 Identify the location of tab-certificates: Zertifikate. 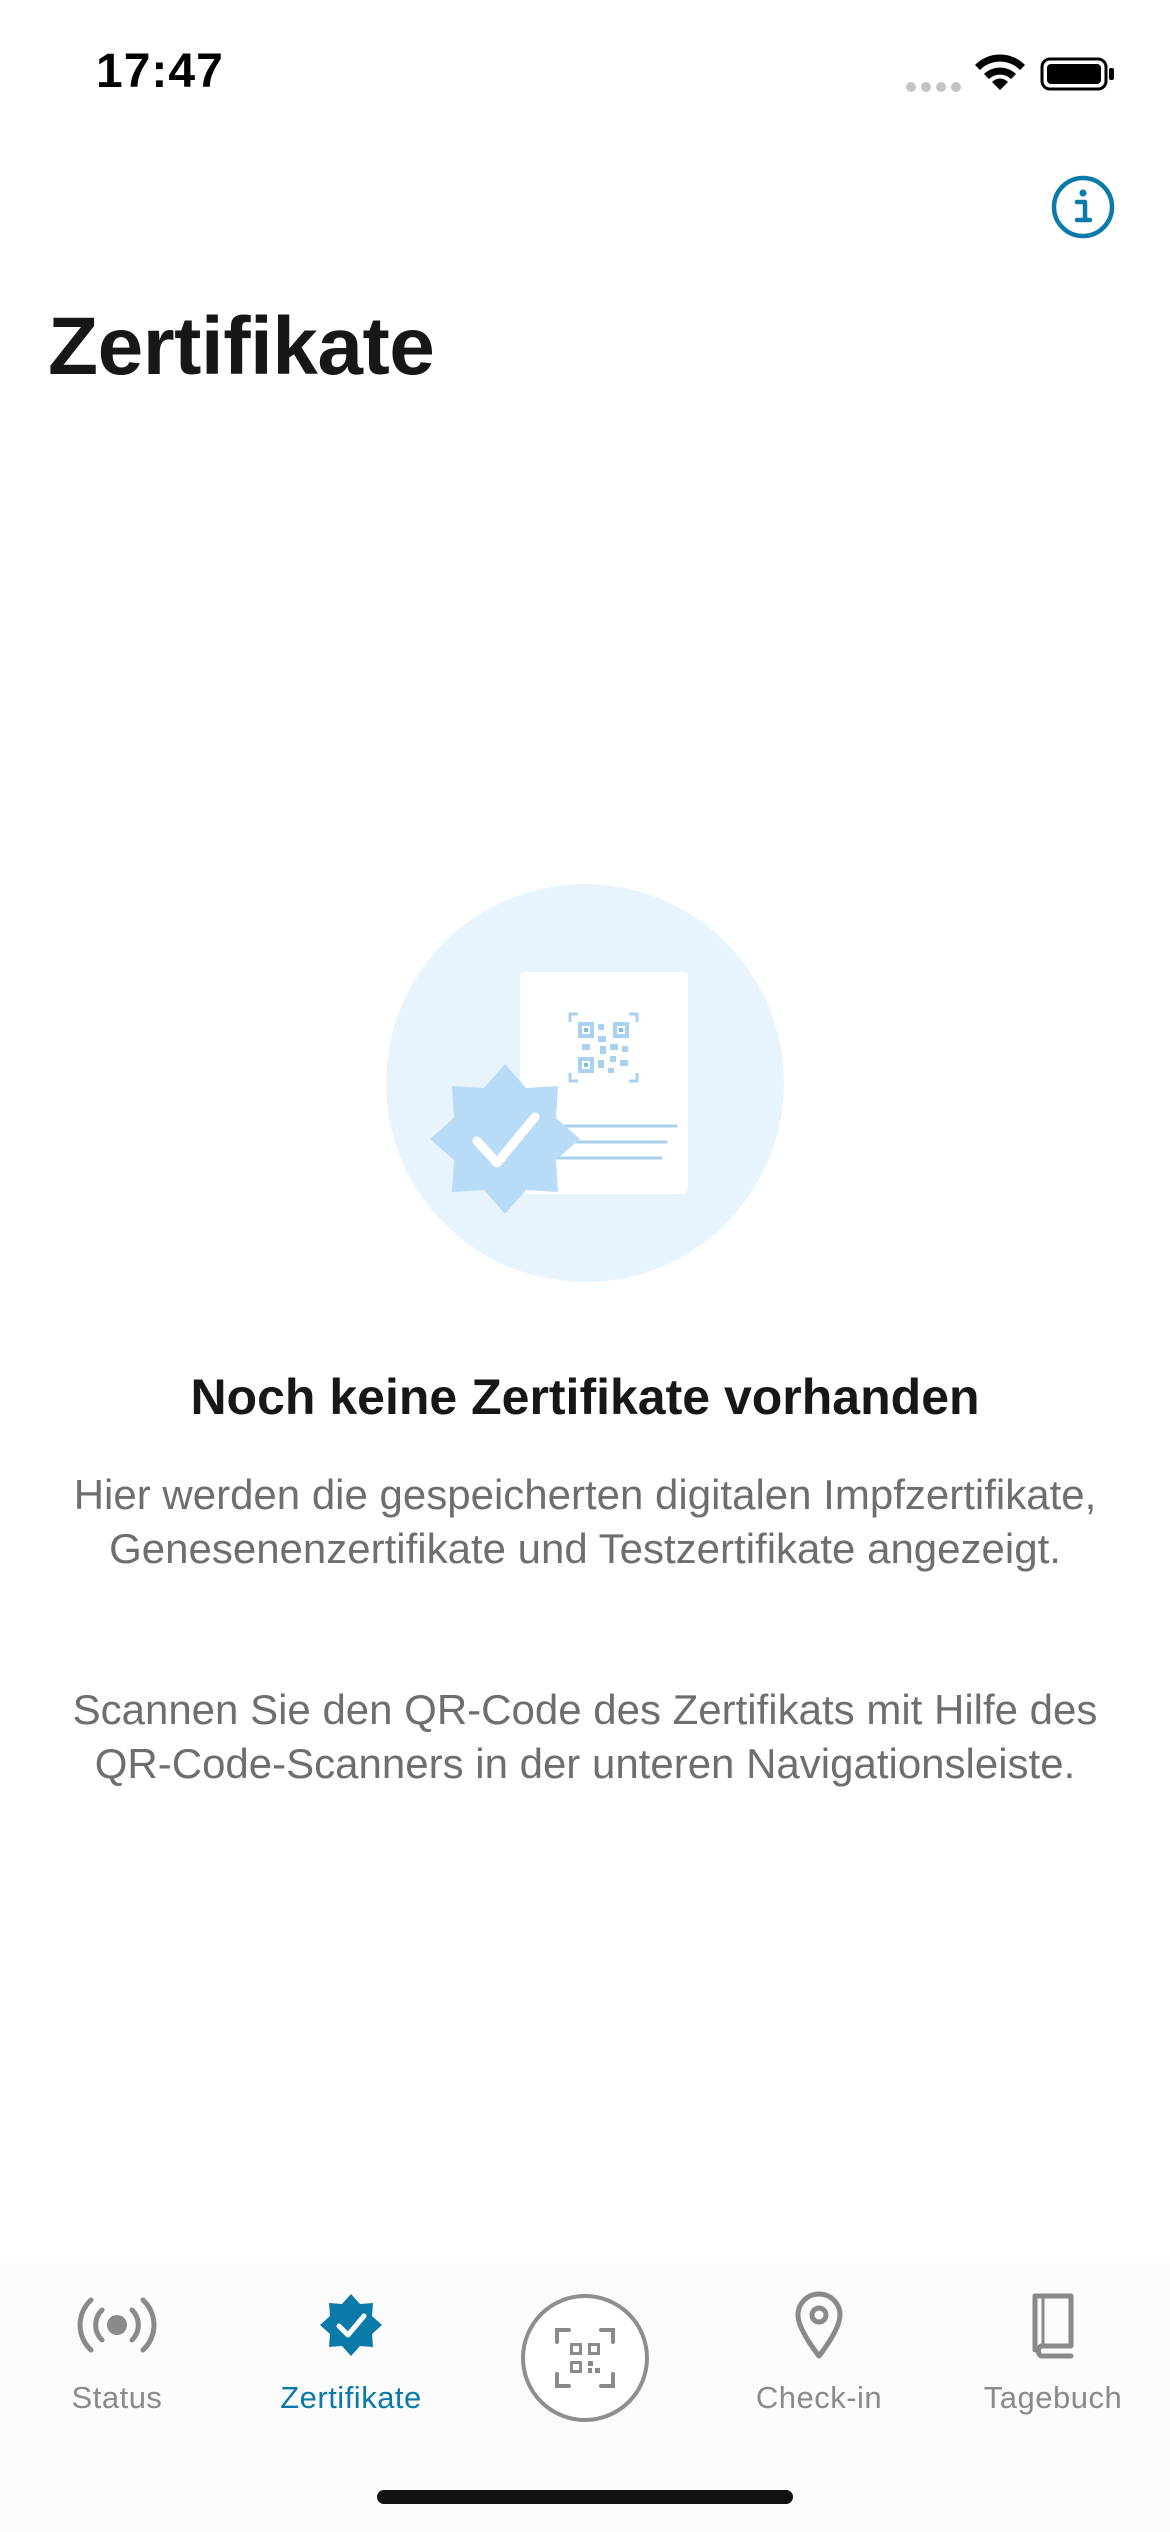
(351, 2365).